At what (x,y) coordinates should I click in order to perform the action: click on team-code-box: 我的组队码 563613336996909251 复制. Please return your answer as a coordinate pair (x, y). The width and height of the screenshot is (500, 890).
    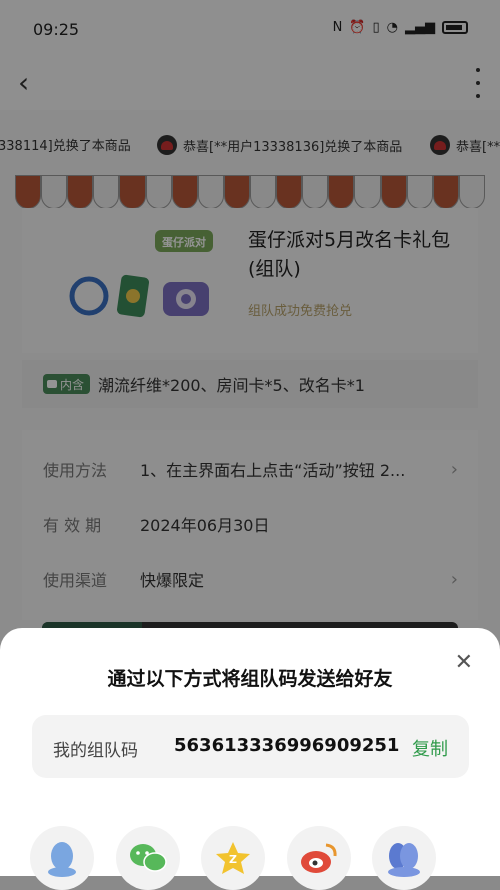
    Looking at the image, I should click on (250, 746).